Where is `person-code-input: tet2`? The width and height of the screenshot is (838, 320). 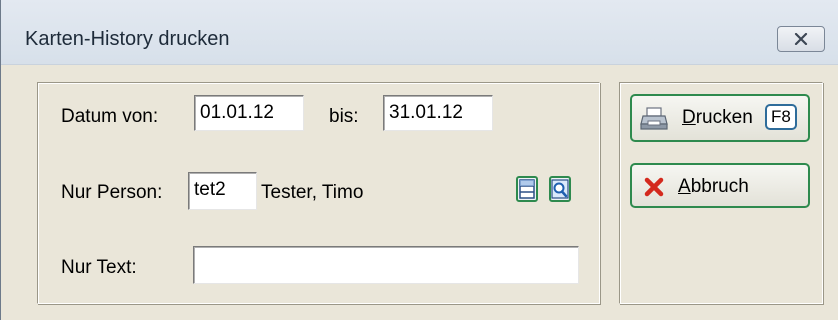
person-code-input: tet2 is located at coordinates (222, 191).